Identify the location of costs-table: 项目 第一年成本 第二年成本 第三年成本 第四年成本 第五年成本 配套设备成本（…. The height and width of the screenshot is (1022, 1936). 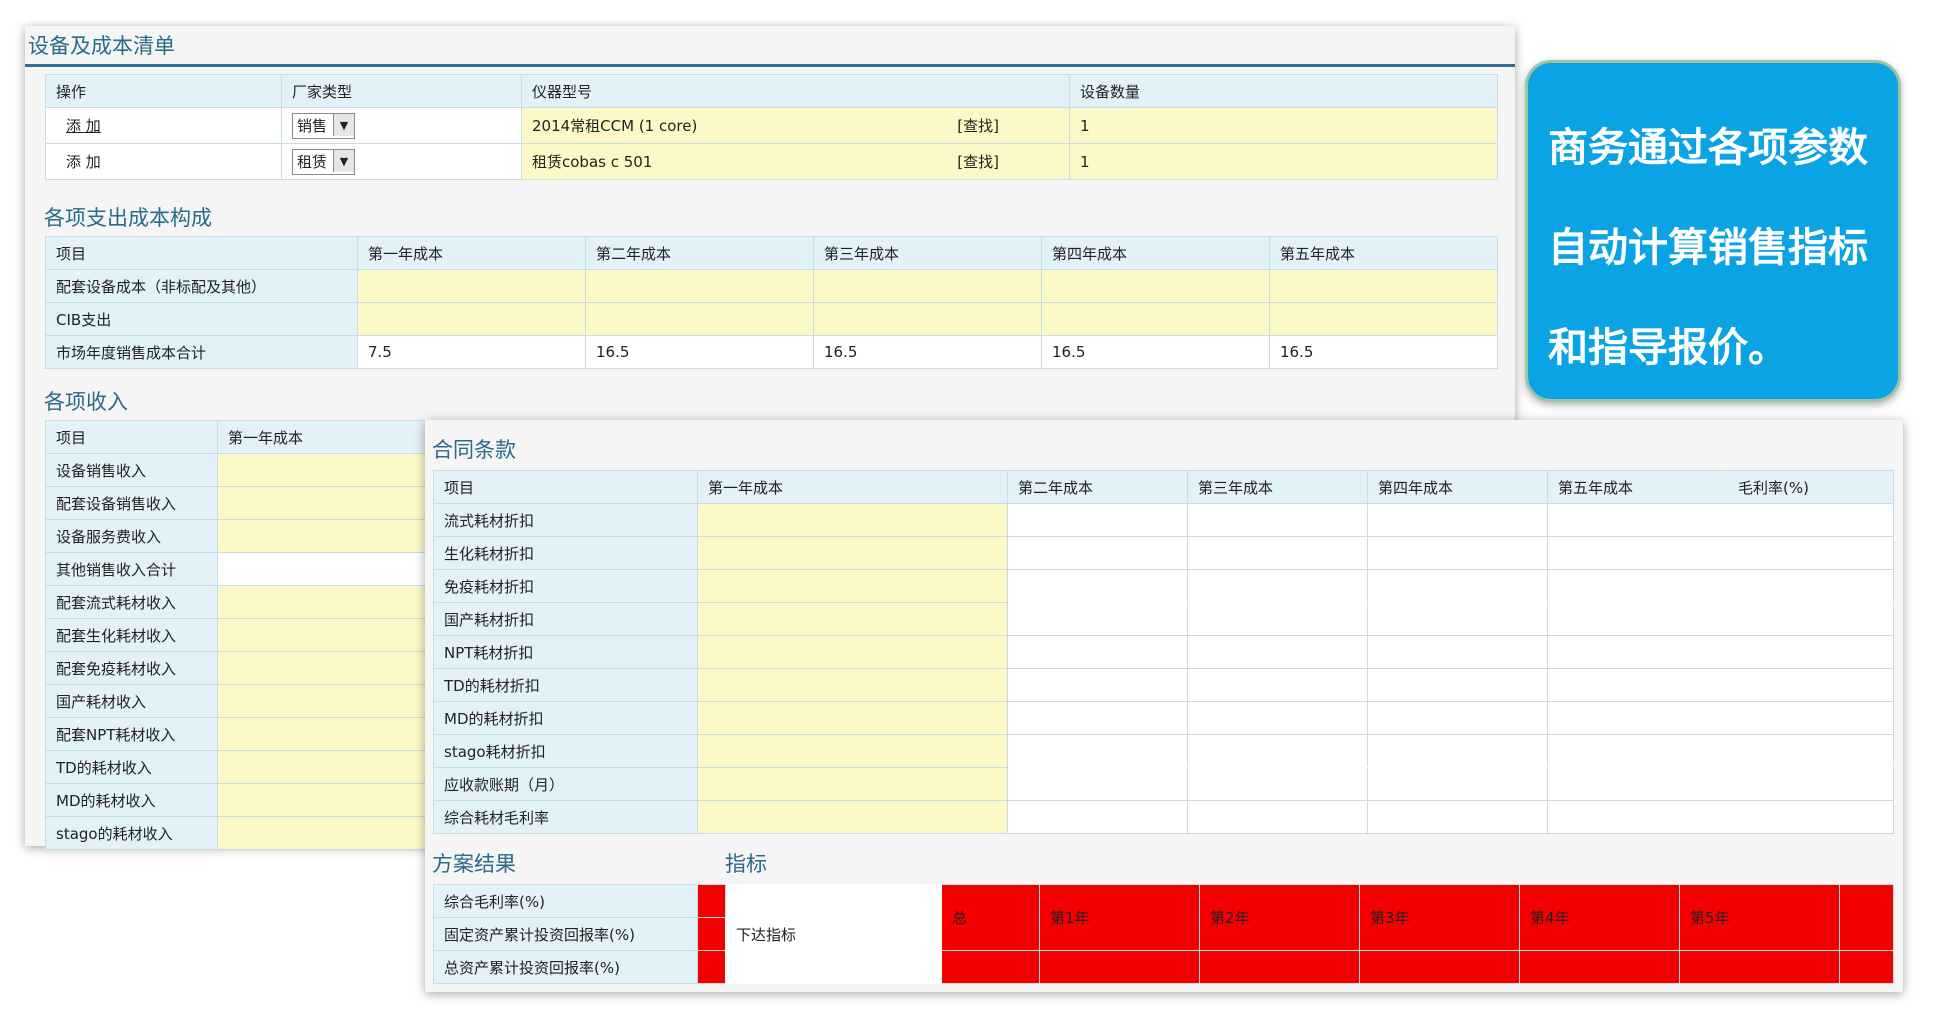
(771, 302).